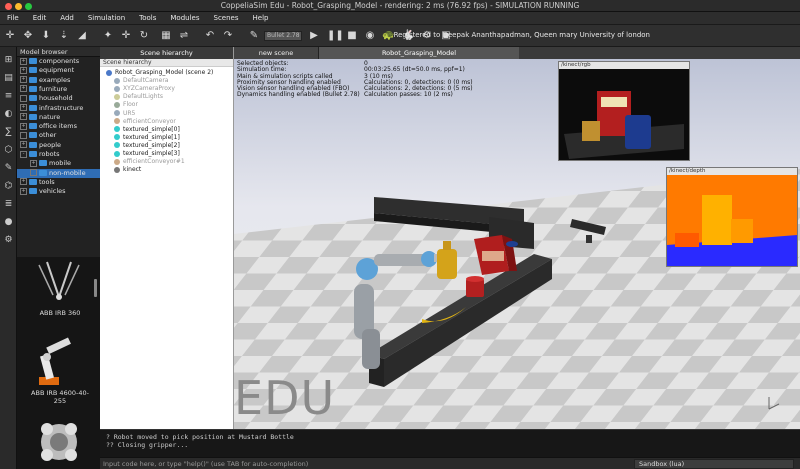 This screenshot has width=800, height=469. I want to click on scene-object-row: efficientConveyor, so click(145, 122).